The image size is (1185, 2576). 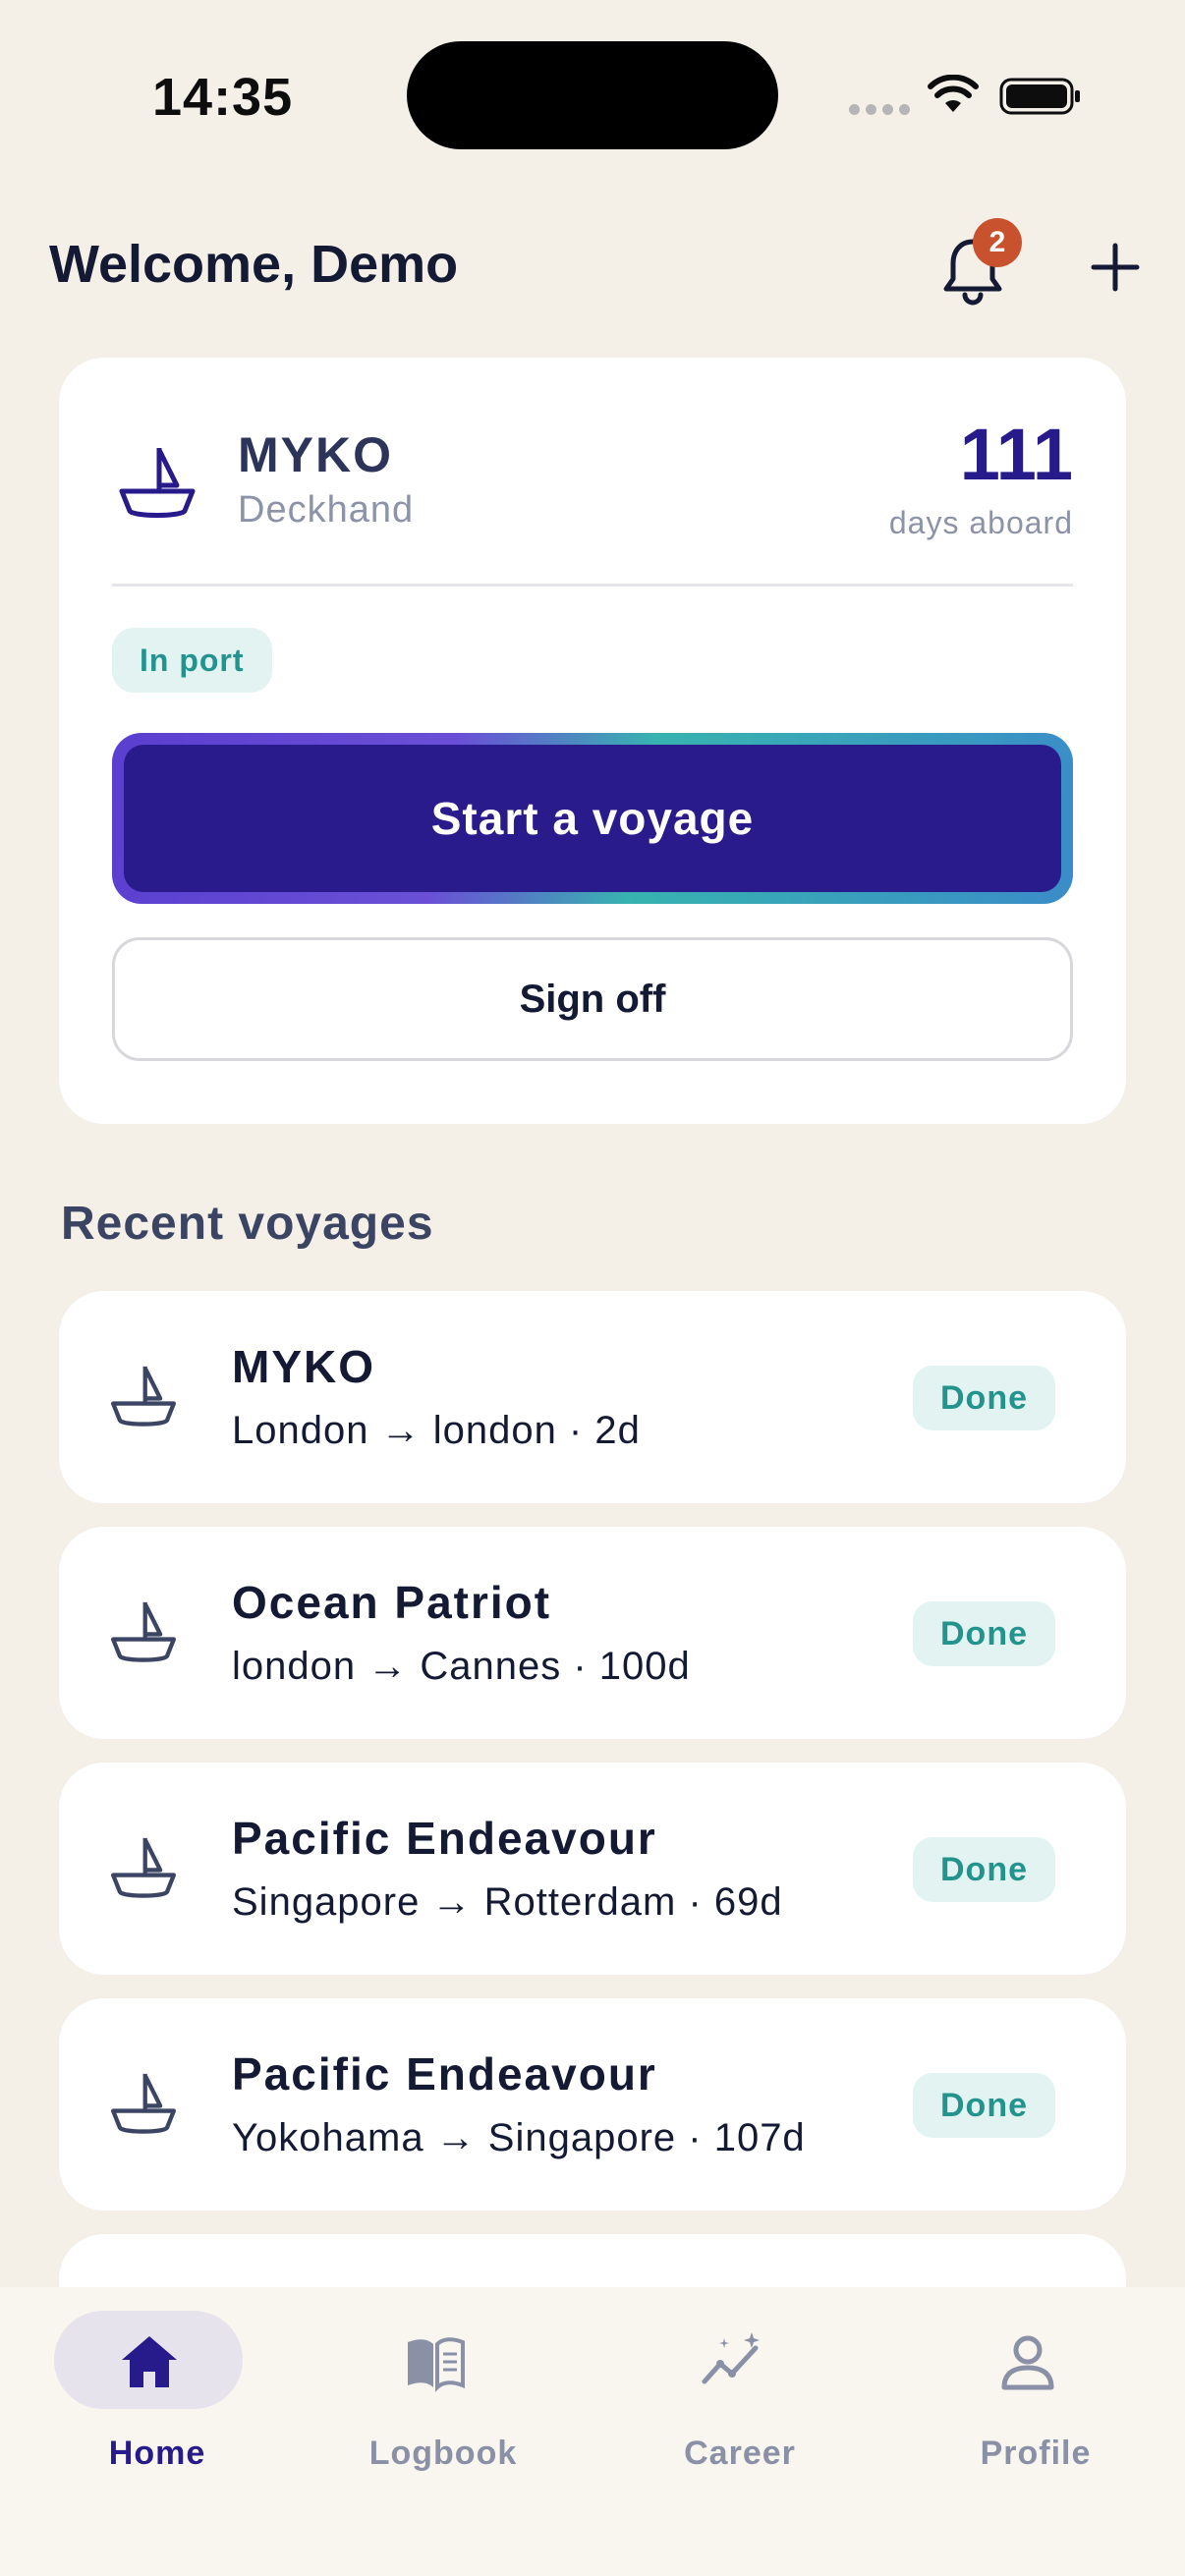 What do you see at coordinates (150, 2361) in the screenshot?
I see `home-icon` at bounding box center [150, 2361].